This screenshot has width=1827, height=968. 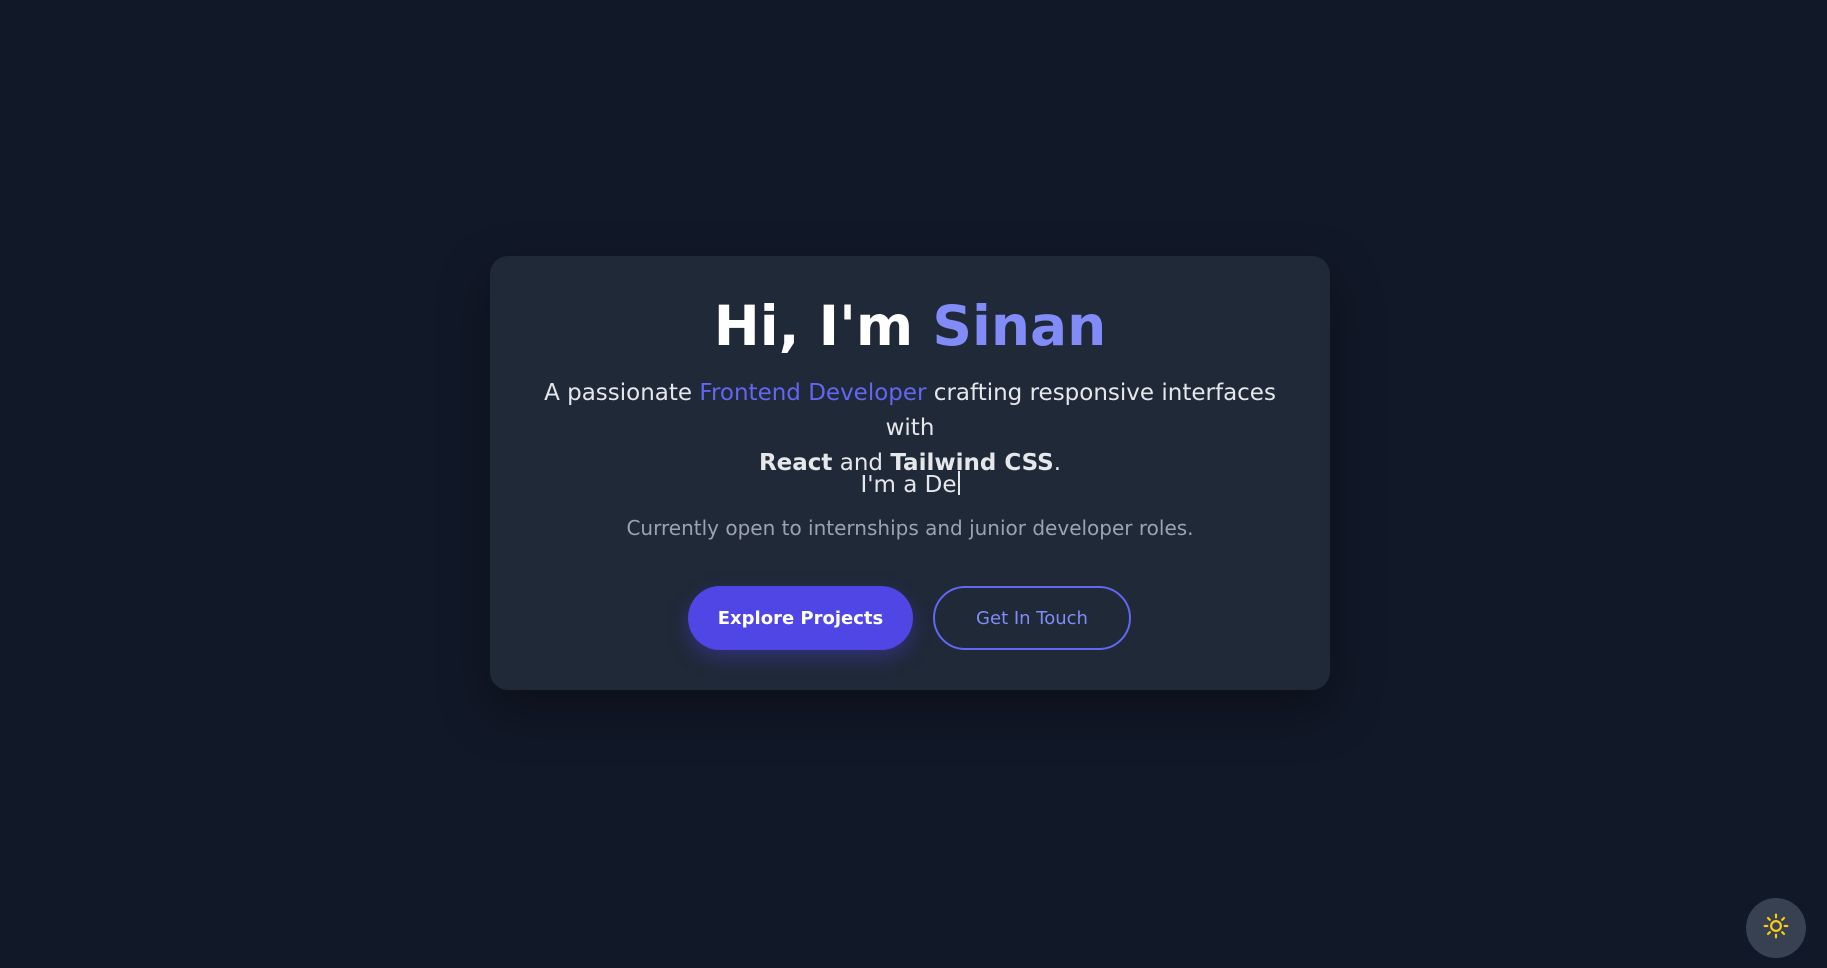 What do you see at coordinates (1080, 410) in the screenshot?
I see `tagline-middle: crafting responsive interfaces with` at bounding box center [1080, 410].